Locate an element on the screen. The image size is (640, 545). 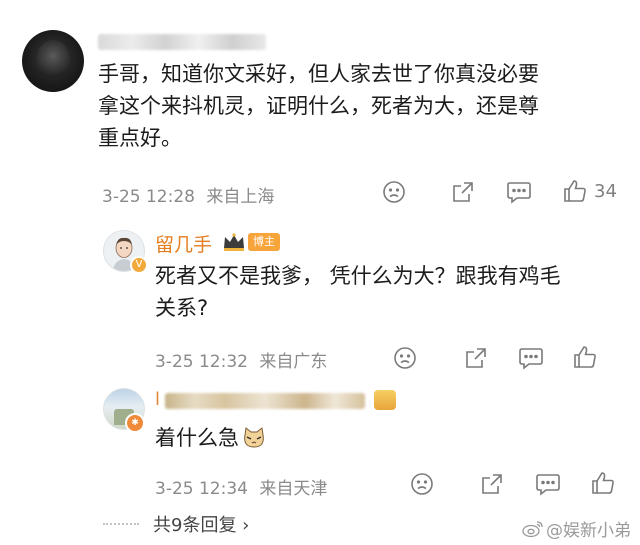
commenter-name-blurred is located at coordinates (182, 42).